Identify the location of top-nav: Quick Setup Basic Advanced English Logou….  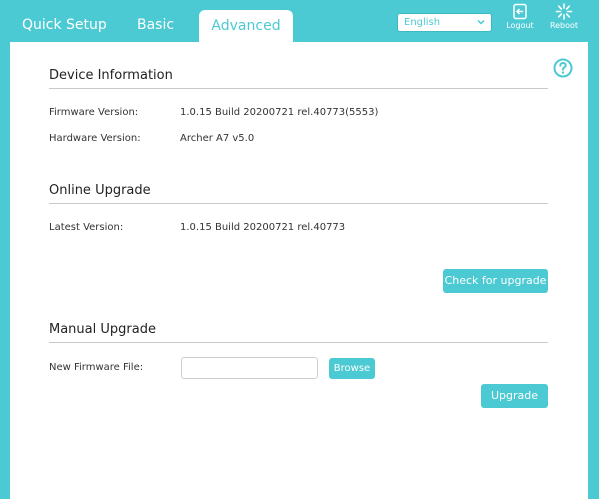
(299, 21).